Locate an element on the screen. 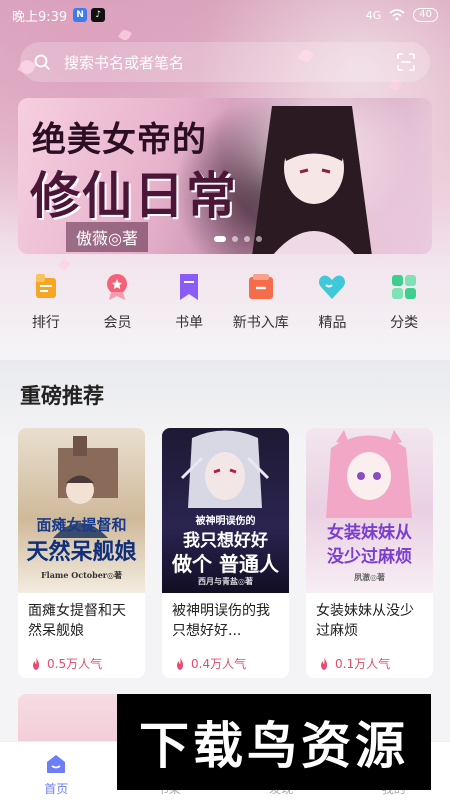  popularity: 0.4万人气 is located at coordinates (225, 659).